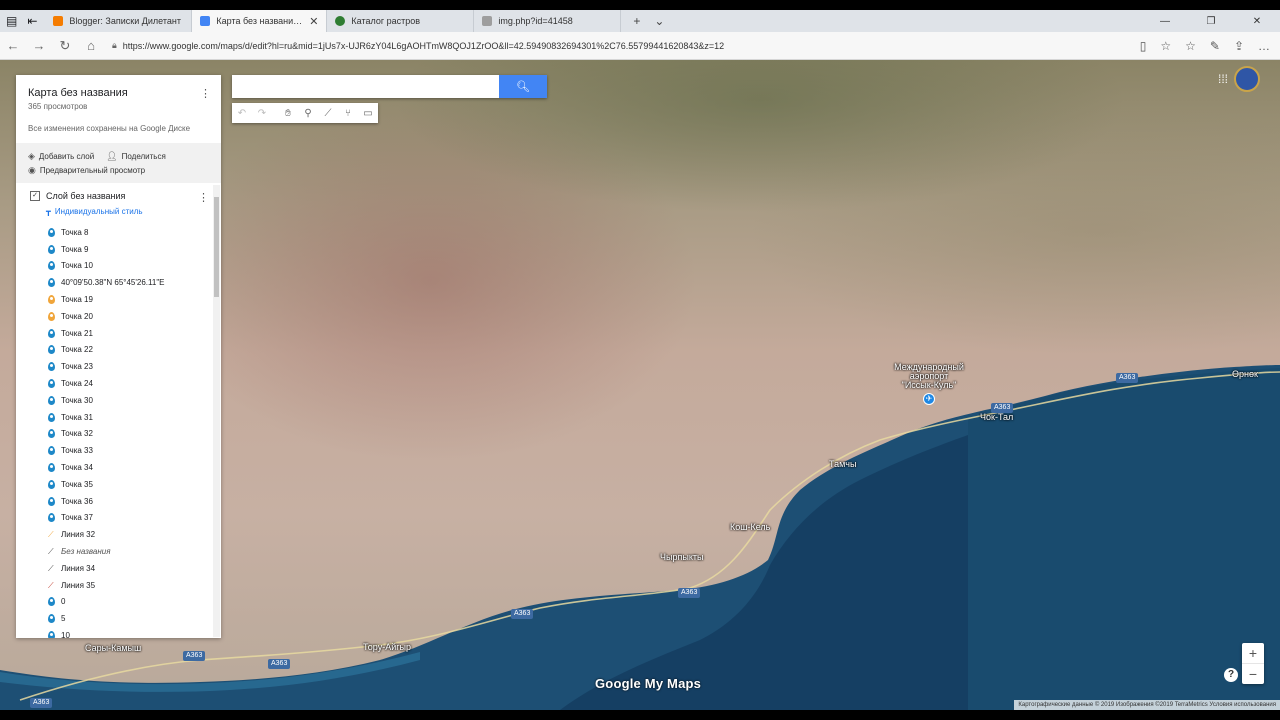 Image resolution: width=1280 pixels, height=720 pixels. I want to click on share-label: Поделиться, so click(143, 156).